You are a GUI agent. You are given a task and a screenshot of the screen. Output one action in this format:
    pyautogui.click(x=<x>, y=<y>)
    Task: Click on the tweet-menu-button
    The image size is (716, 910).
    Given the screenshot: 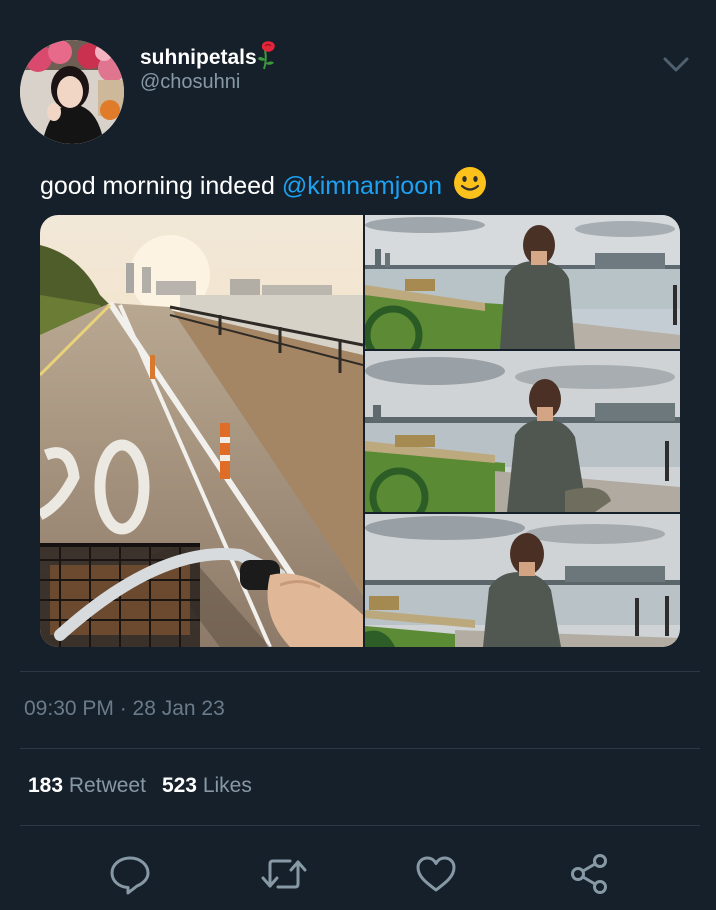 What is the action you would take?
    pyautogui.click(x=676, y=64)
    